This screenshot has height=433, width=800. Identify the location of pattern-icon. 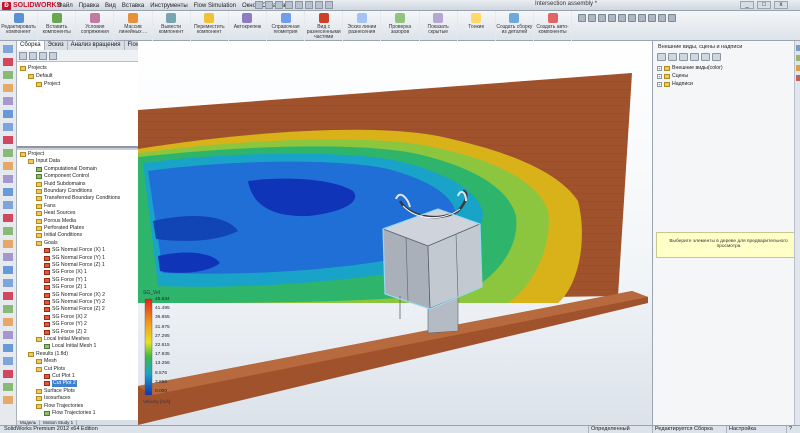
(8, 296).